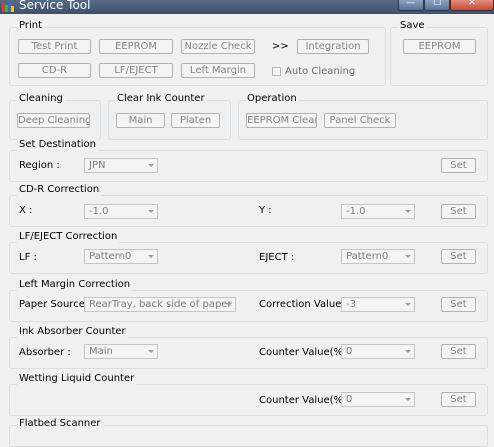  Describe the element at coordinates (272, 99) in the screenshot. I see `operation-group-label: Operation` at that location.